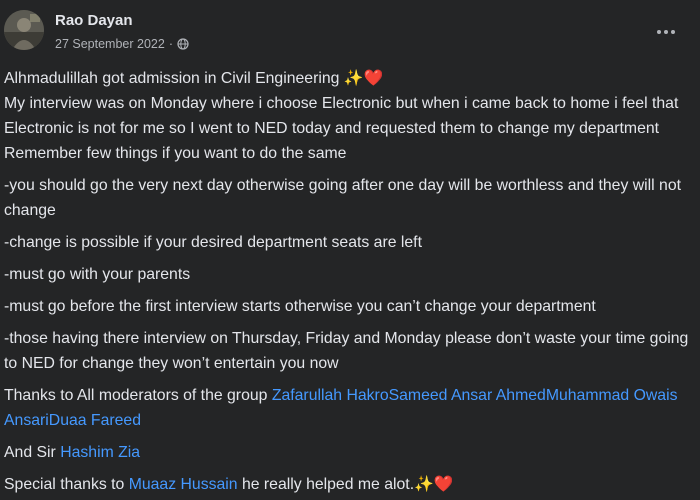 Image resolution: width=700 pixels, height=500 pixels. What do you see at coordinates (110, 44) in the screenshot?
I see `post-date: 27 September 2022` at bounding box center [110, 44].